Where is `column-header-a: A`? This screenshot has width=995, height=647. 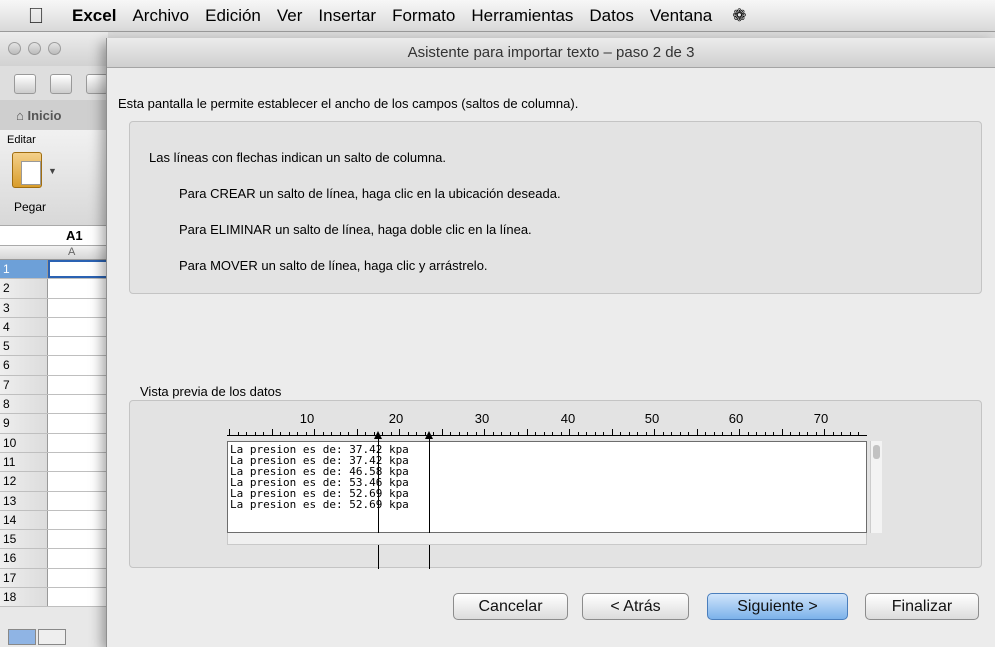
column-header-a: A is located at coordinates (54, 253).